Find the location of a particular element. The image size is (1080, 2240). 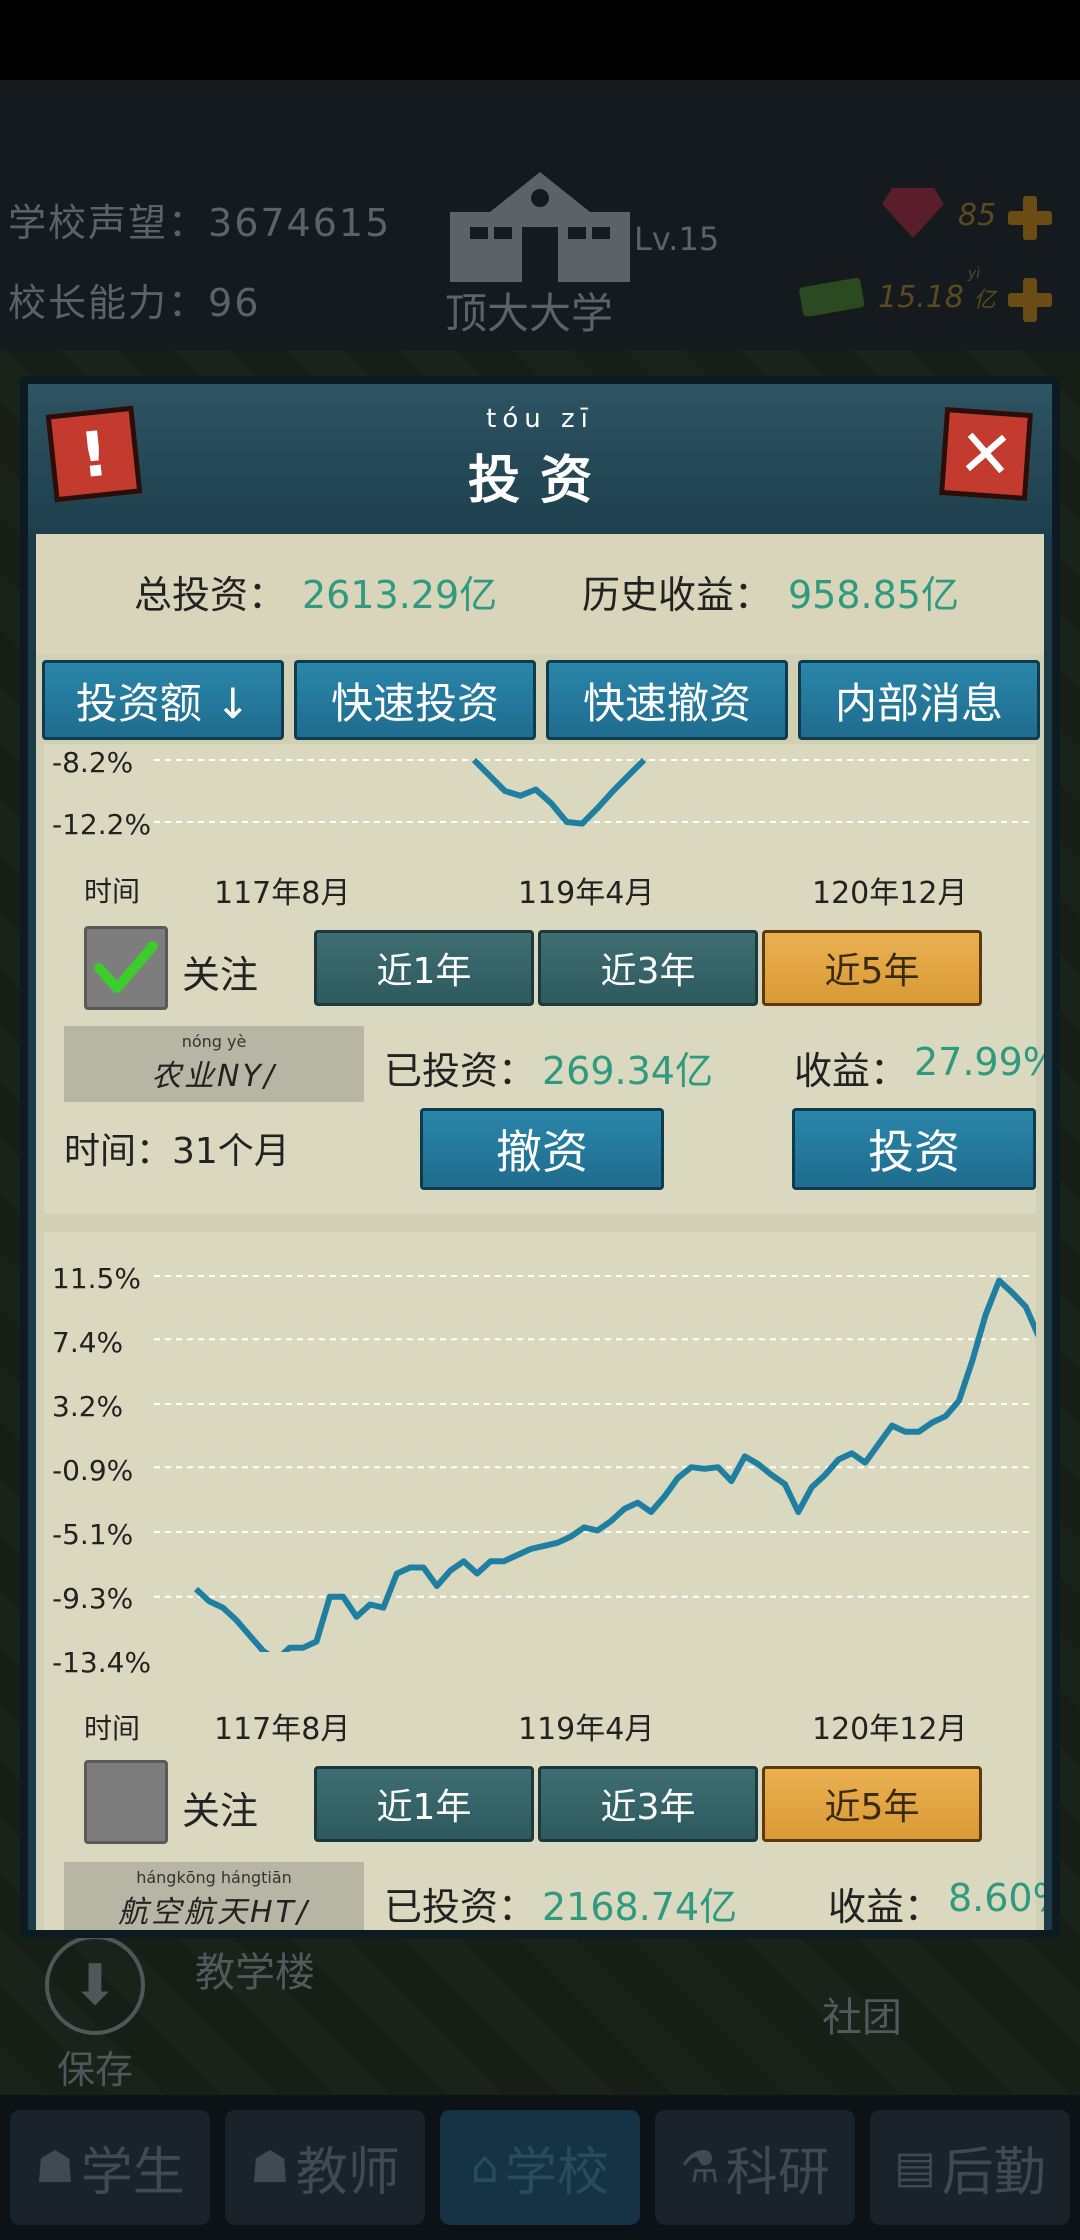

gem-icon is located at coordinates (913, 213).